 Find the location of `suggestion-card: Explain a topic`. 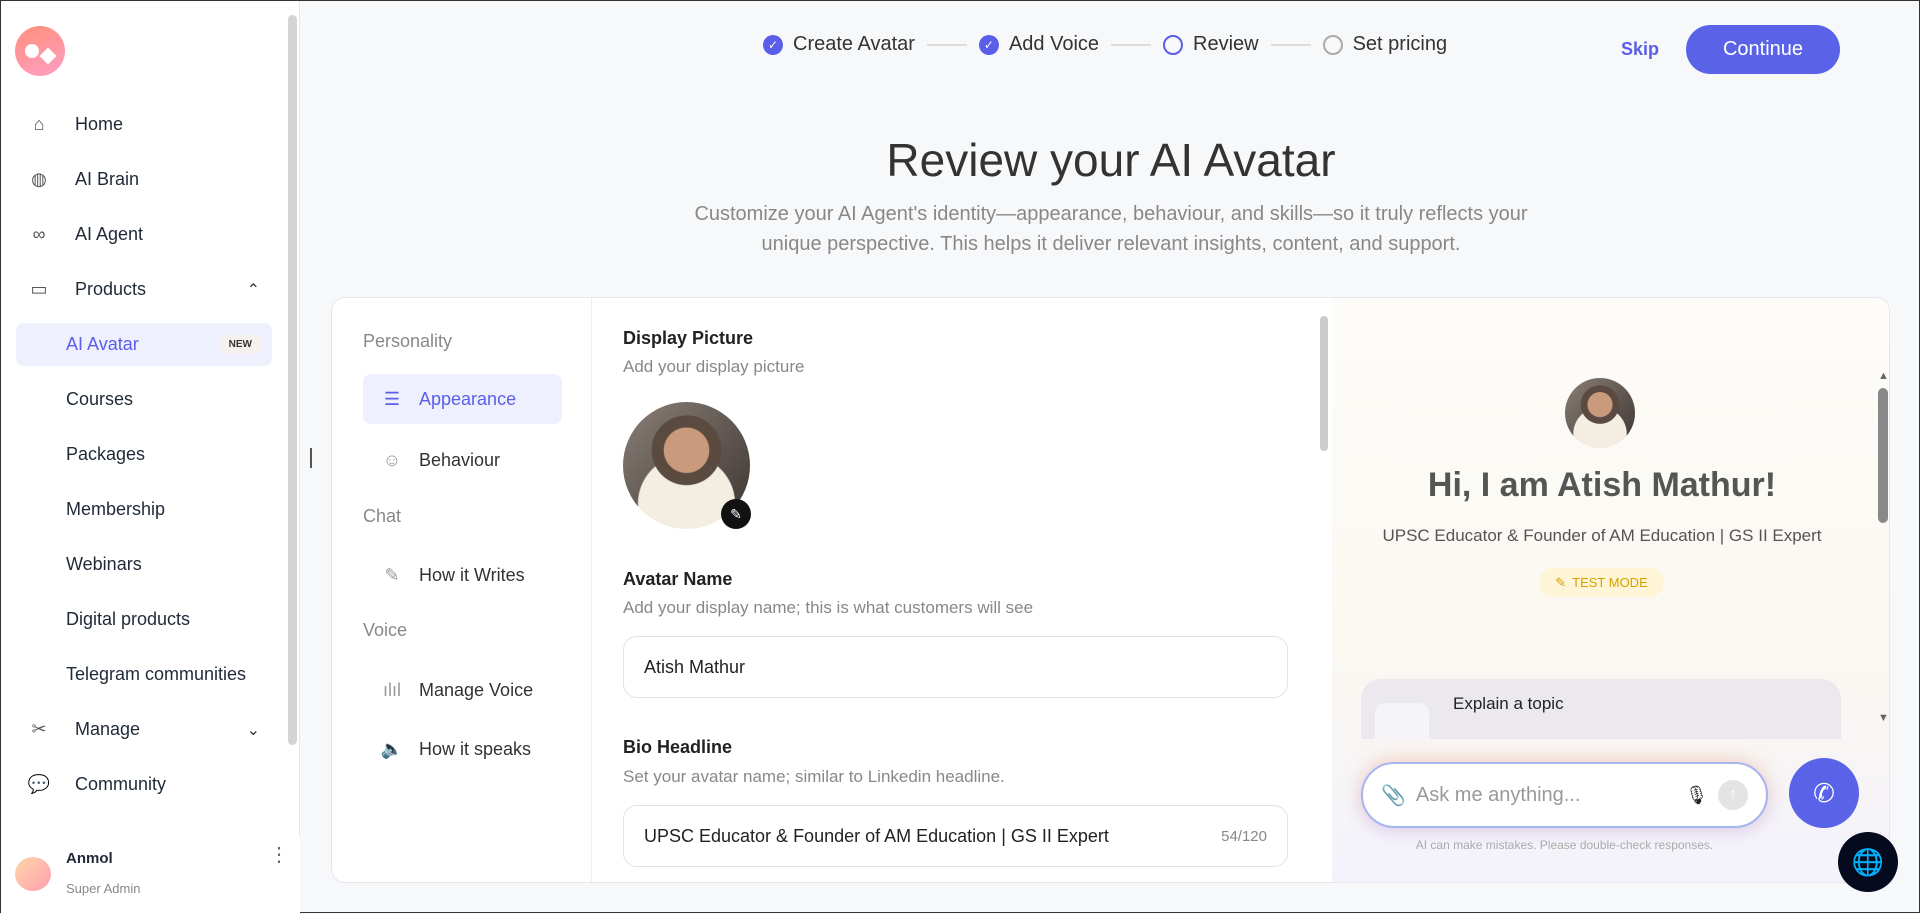

suggestion-card: Explain a topic is located at coordinates (1601, 709).